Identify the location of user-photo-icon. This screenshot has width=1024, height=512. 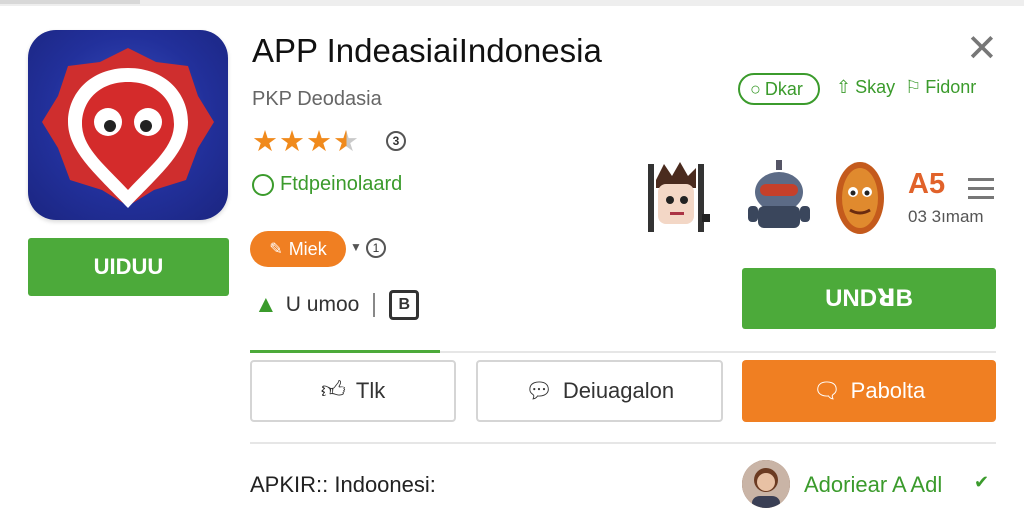
(766, 484).